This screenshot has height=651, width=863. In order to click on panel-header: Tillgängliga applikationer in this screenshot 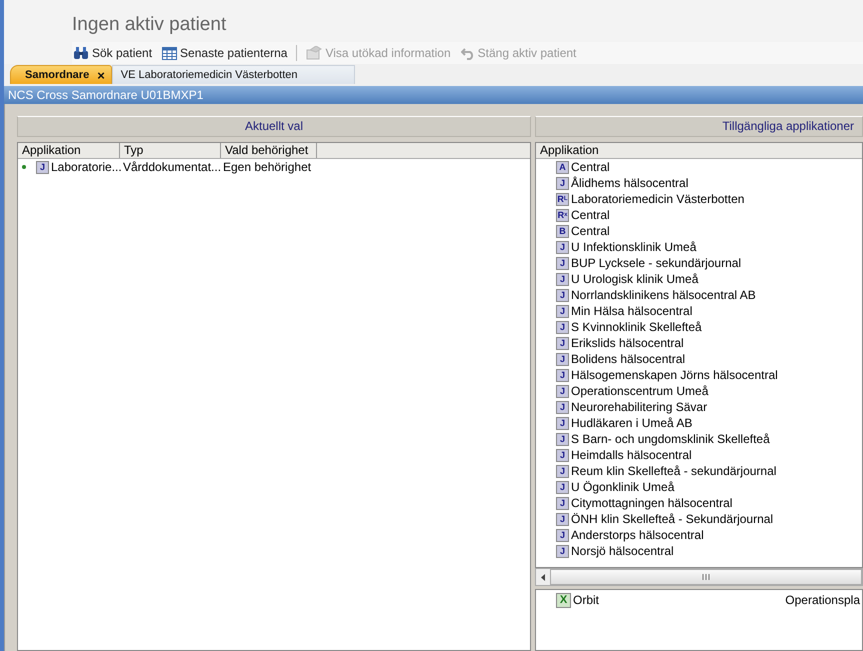, I will do `click(699, 126)`.